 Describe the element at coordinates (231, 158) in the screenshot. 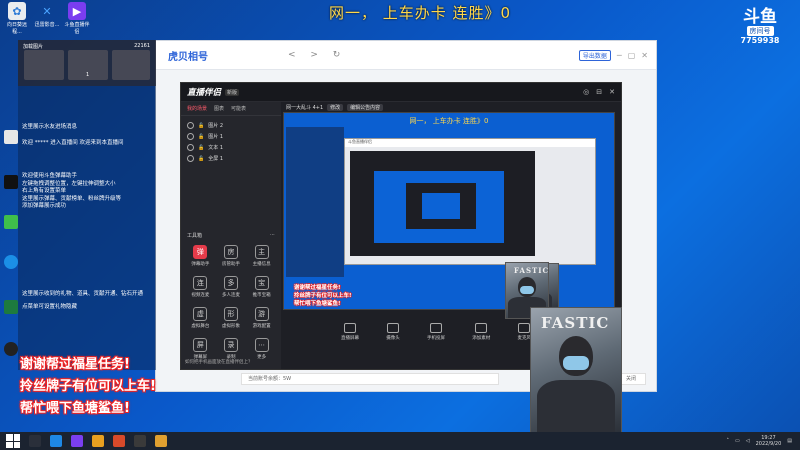

I see `source-item: 🔓 全屏 1` at that location.